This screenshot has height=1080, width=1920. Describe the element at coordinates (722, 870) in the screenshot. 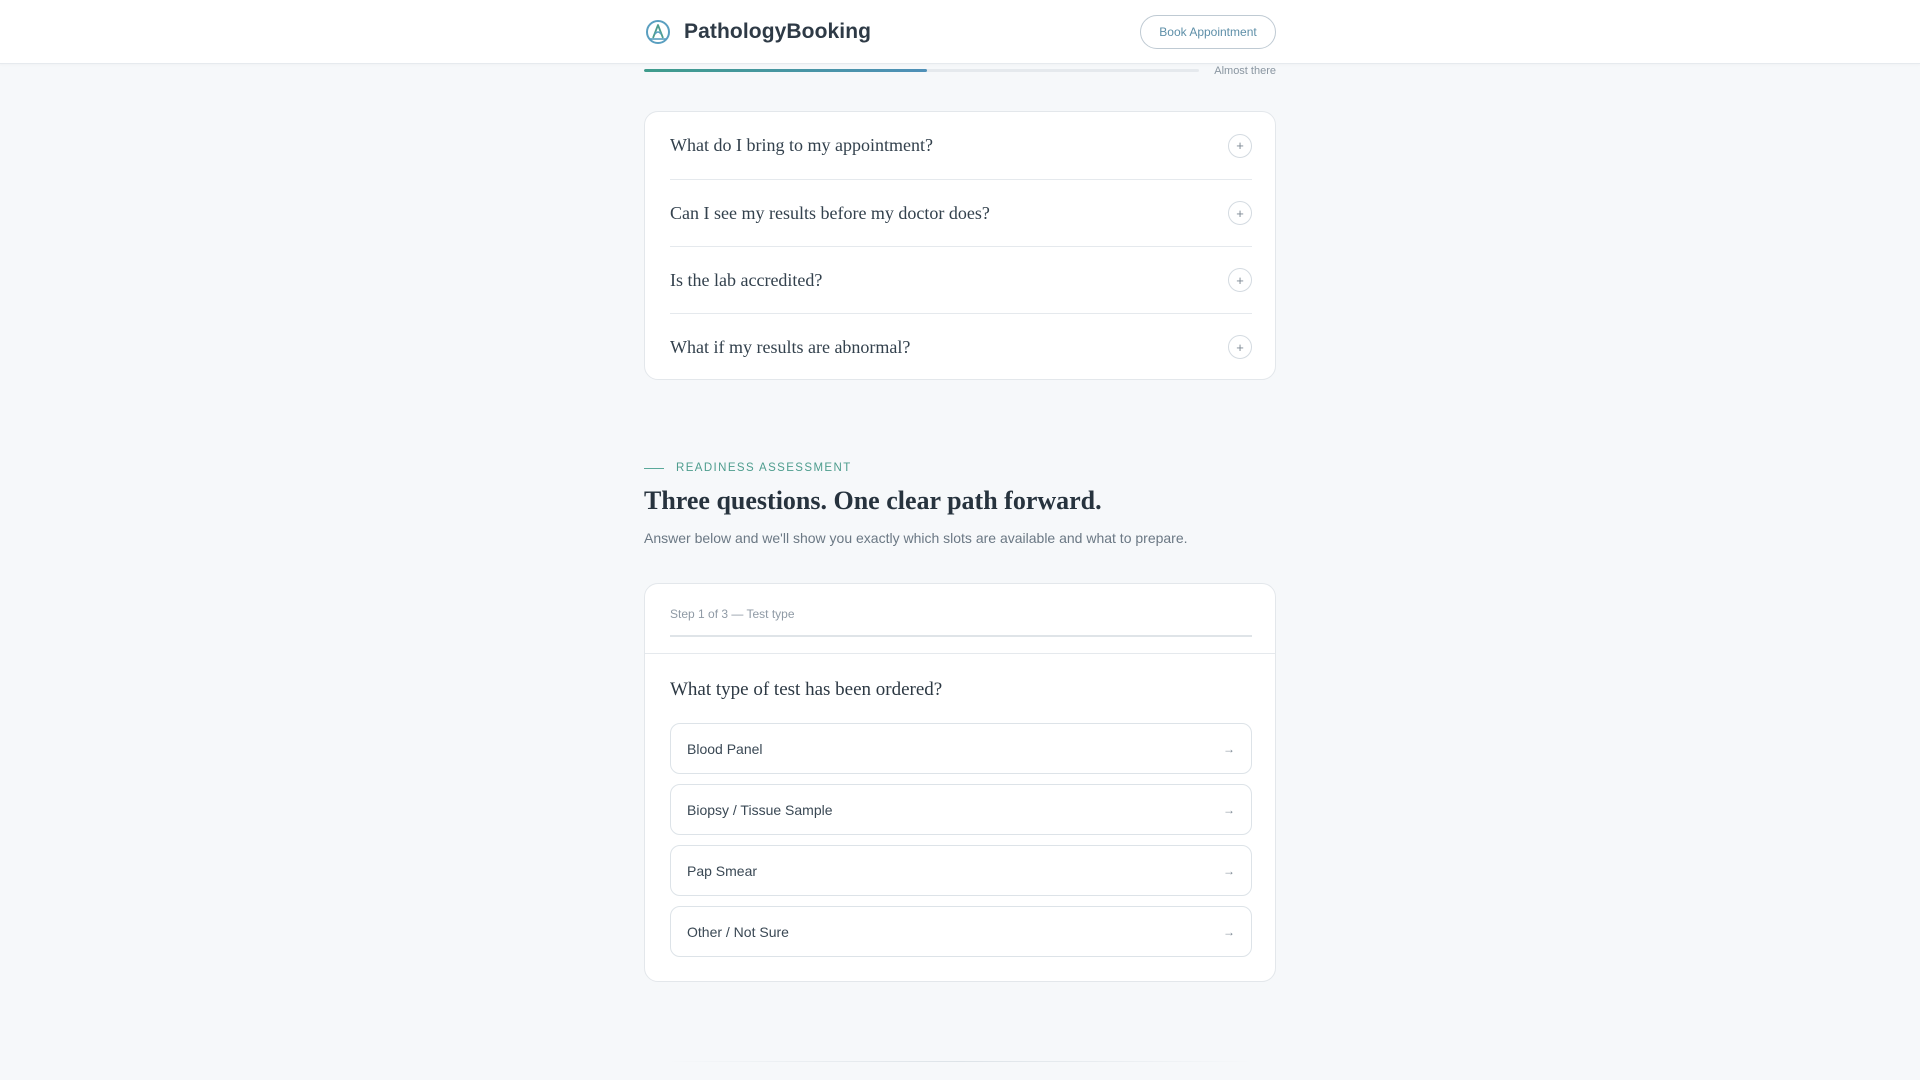

I see `option-label: Pap Smear` at that location.